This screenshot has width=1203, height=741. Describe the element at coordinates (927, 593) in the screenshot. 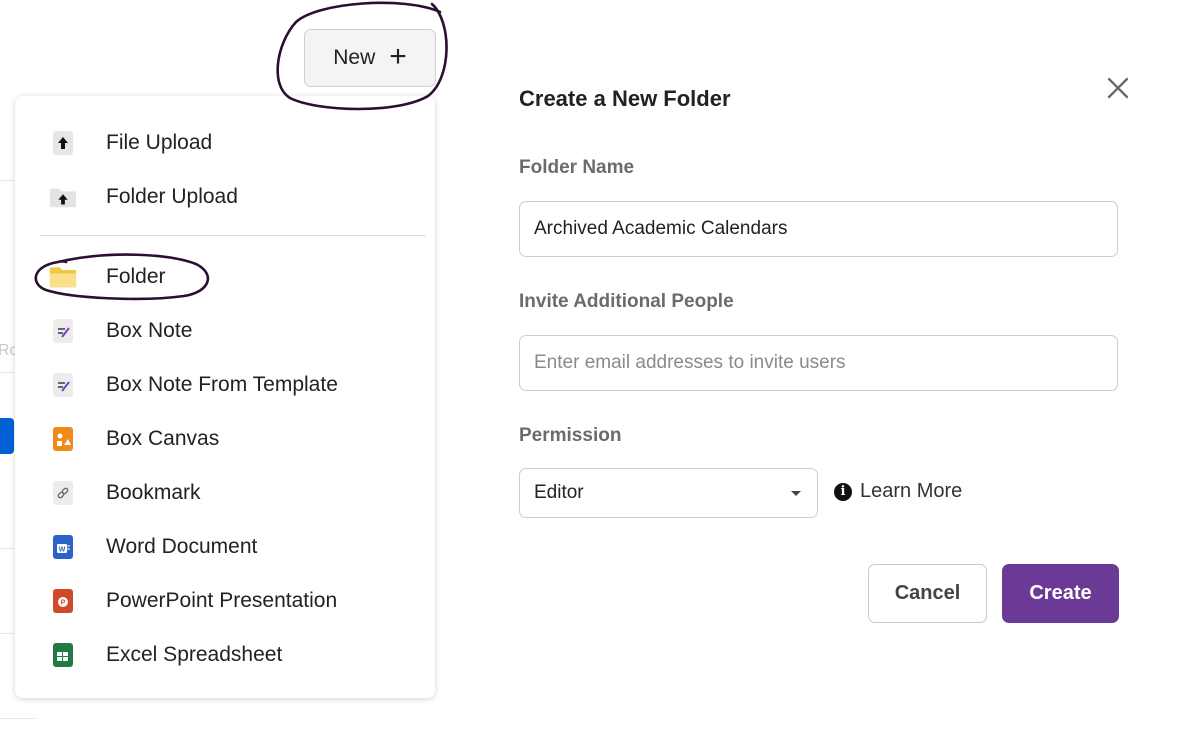

I see `cancel-button: Cancel` at that location.